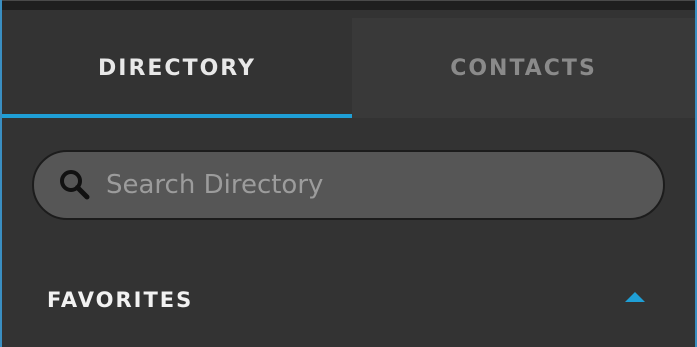 This screenshot has height=347, width=697. Describe the element at coordinates (120, 300) in the screenshot. I see `favorites-title: FAVORITES` at that location.